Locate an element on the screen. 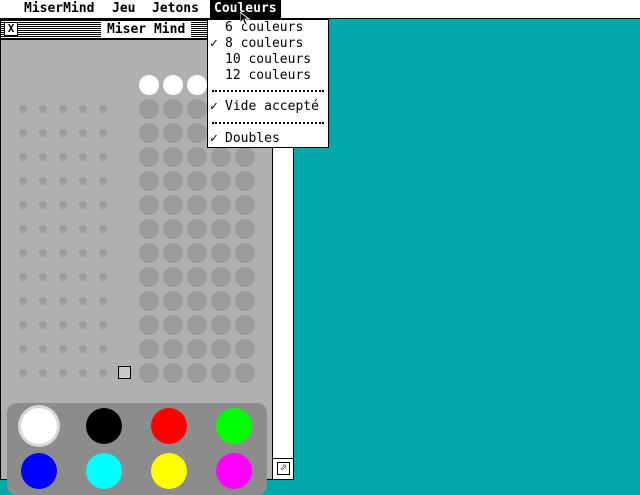 The image size is (640, 495). color-swatch-black is located at coordinates (104, 426).